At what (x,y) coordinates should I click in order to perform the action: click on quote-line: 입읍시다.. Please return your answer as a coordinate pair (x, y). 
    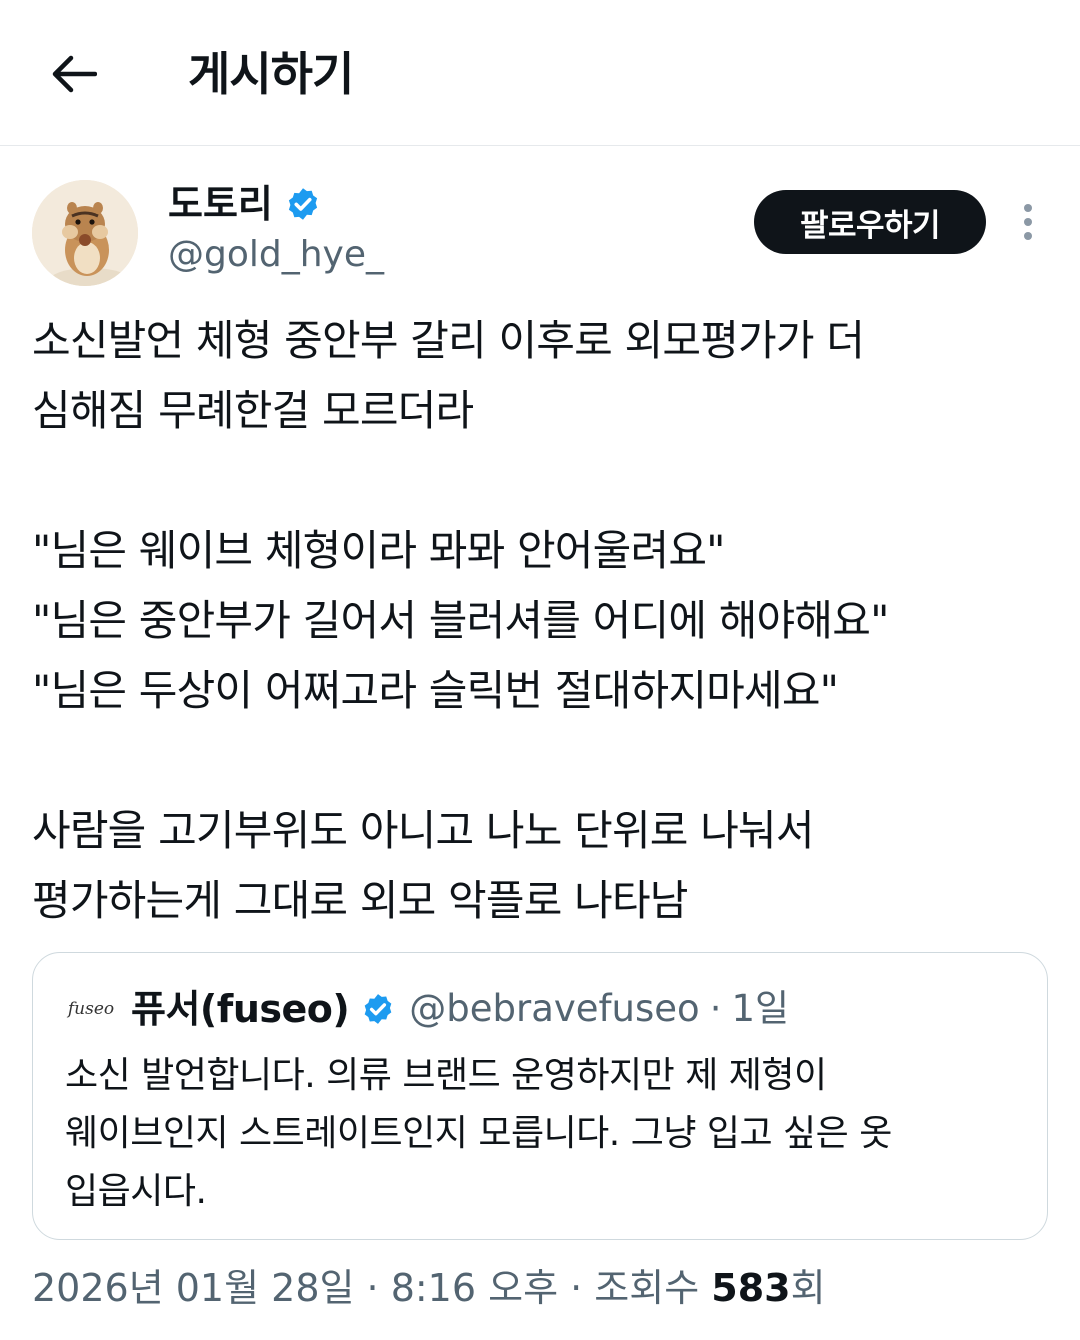
    Looking at the image, I should click on (136, 1191).